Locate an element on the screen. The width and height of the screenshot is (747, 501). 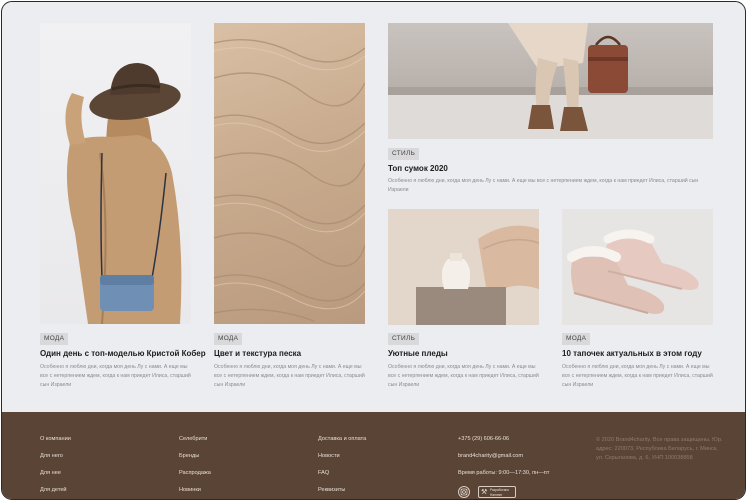
partner-badge: ⚒ Разработано Hammer is located at coordinates (497, 492).